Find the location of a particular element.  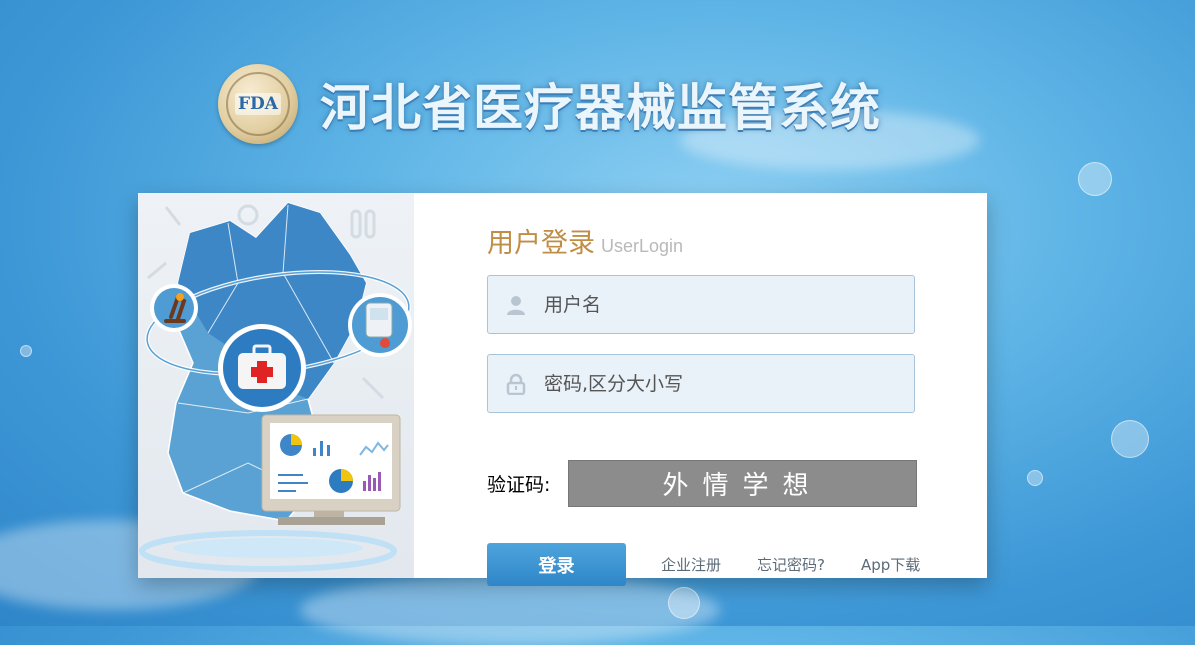

password-field is located at coordinates (701, 383).